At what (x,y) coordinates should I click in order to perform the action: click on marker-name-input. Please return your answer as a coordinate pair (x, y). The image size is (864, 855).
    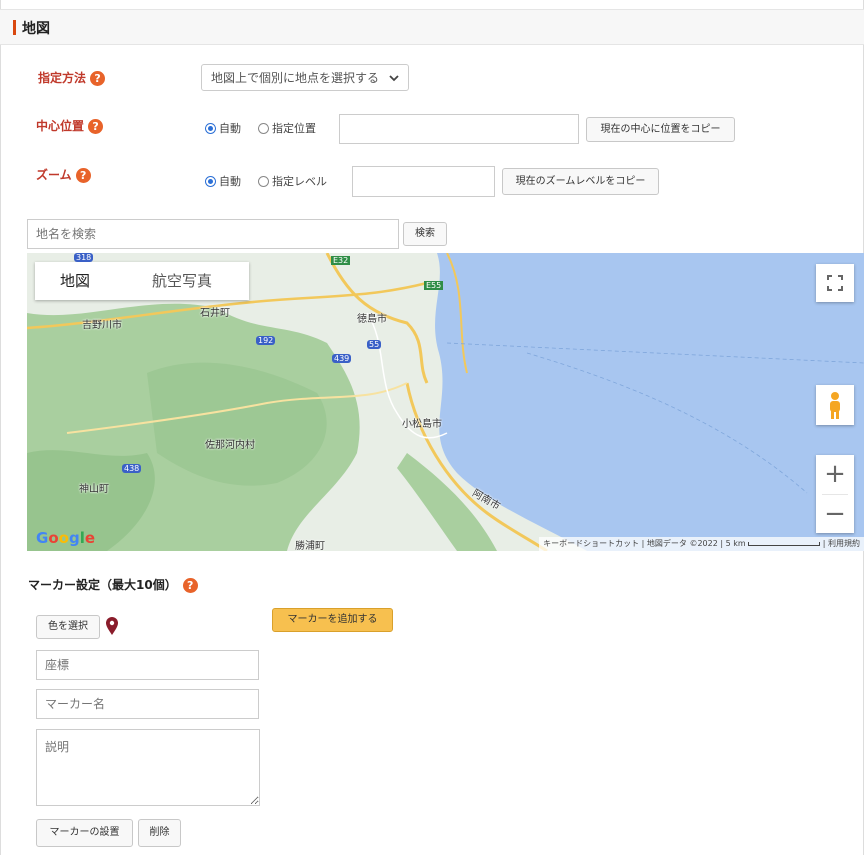
    Looking at the image, I should click on (147, 704).